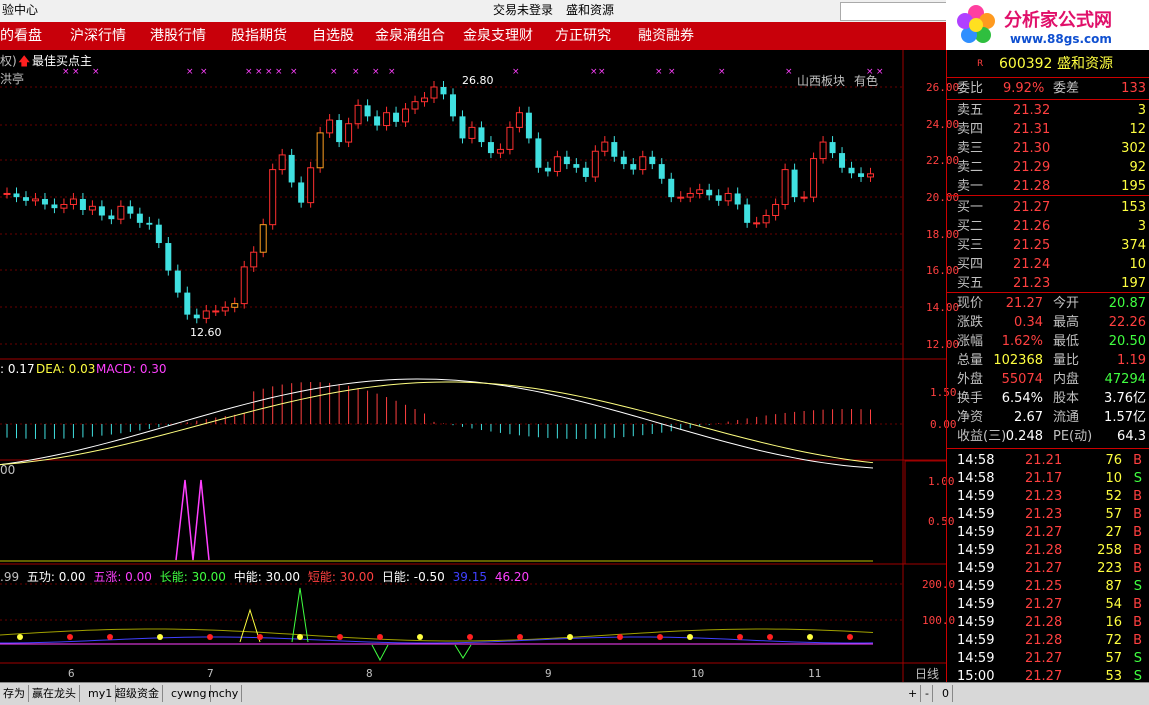 This screenshot has width=1149, height=705. I want to click on bid-row: 买二 21.26 3, so click(1048, 226).